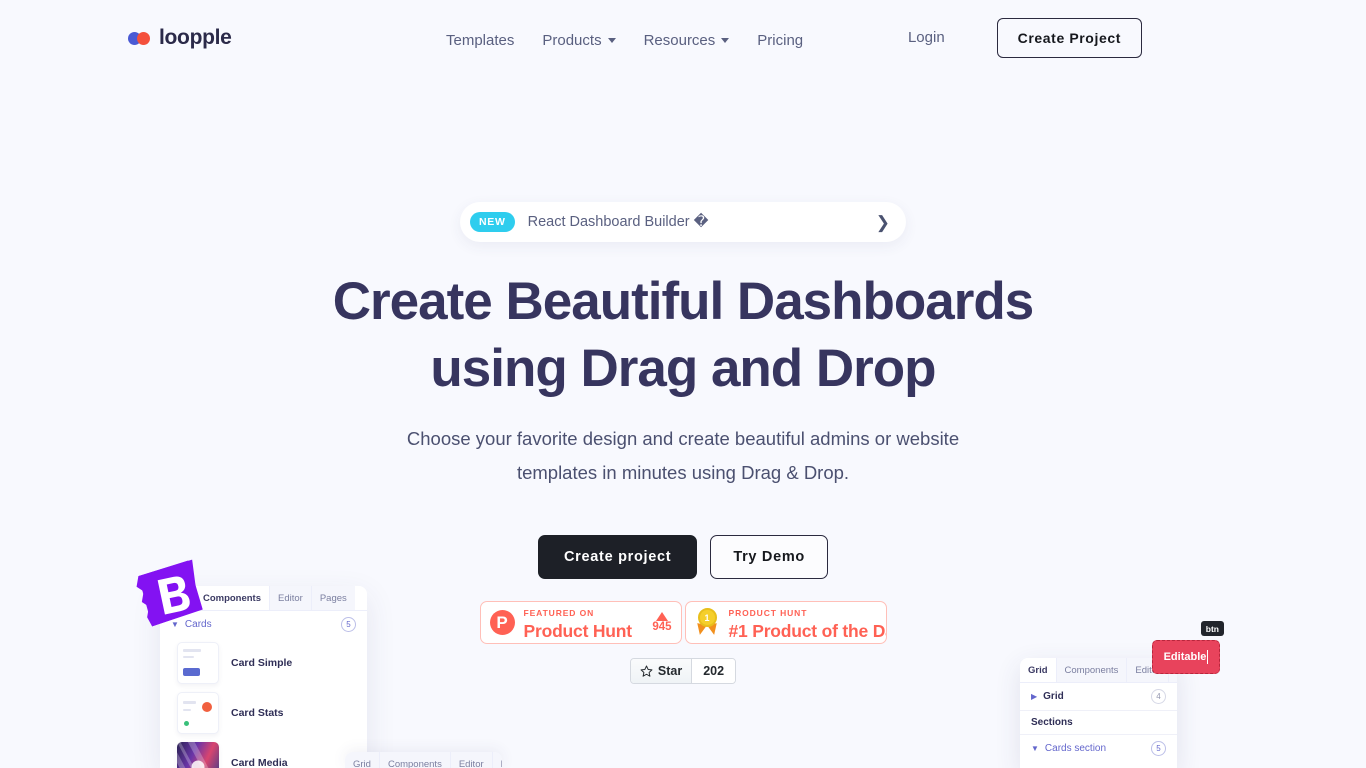  I want to click on product-hunt-vote-group: 945, so click(662, 622).